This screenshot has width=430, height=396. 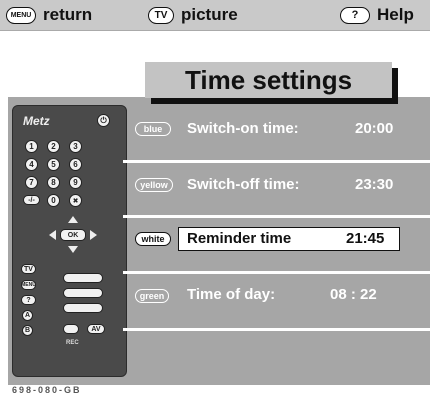 What do you see at coordinates (239, 238) in the screenshot?
I see `reminder-time-label: Reminder time` at bounding box center [239, 238].